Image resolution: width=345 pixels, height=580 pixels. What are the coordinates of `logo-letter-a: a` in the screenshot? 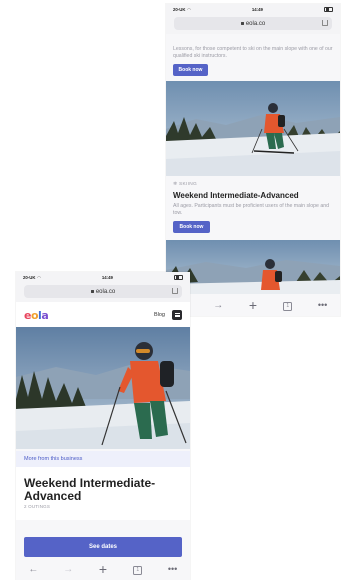 It's located at (45, 315).